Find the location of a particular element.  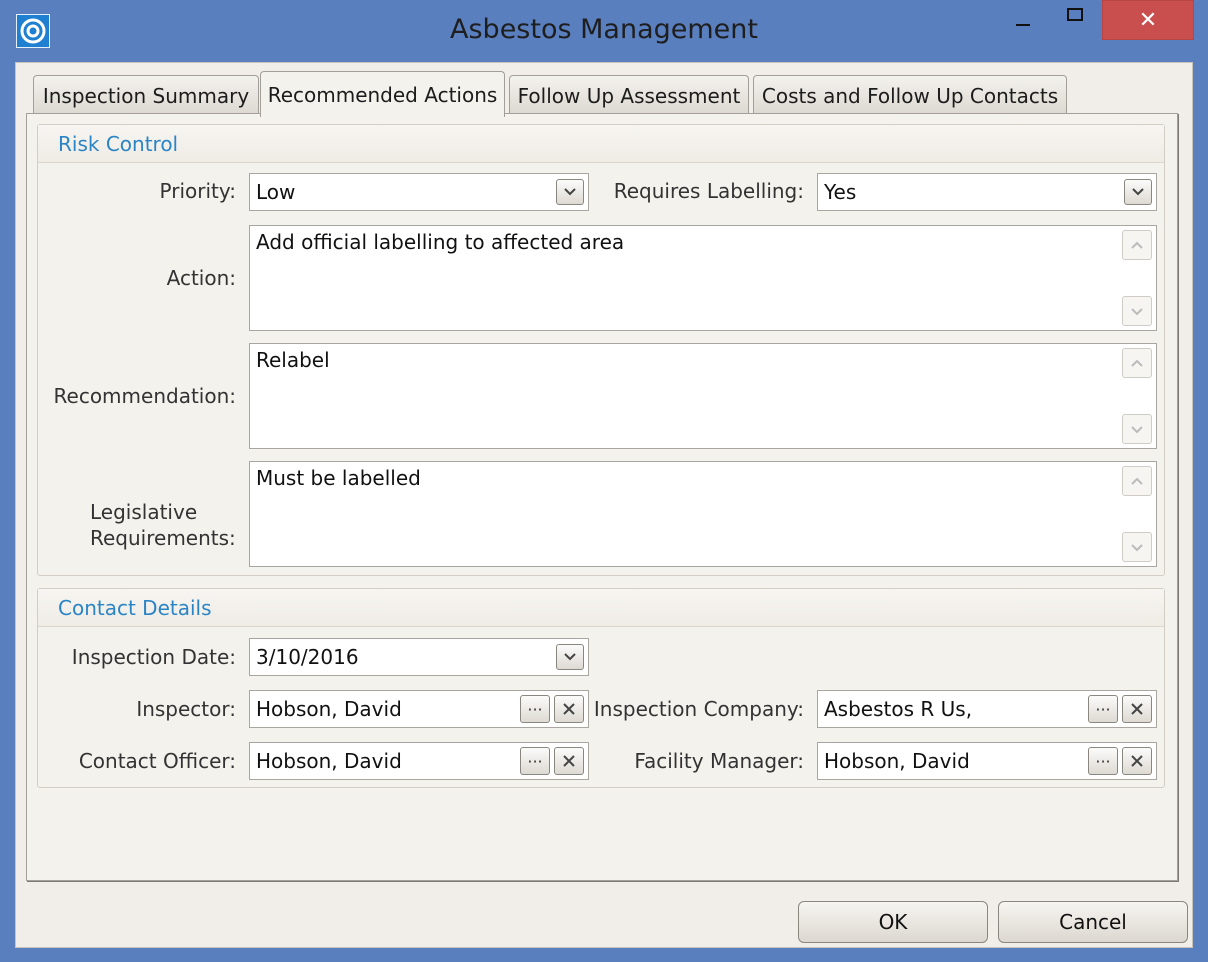

minimize-button is located at coordinates (1023, 20).